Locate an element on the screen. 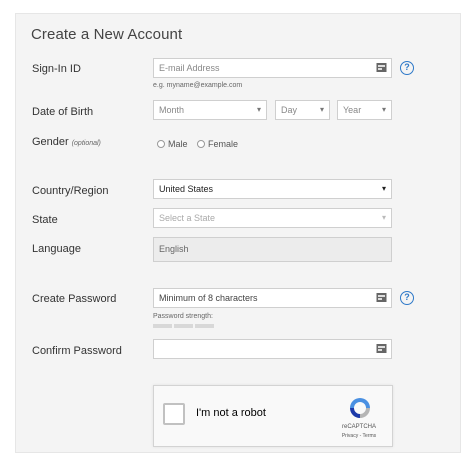 This screenshot has width=474, height=459. country-label: Country/Region is located at coordinates (70, 191).